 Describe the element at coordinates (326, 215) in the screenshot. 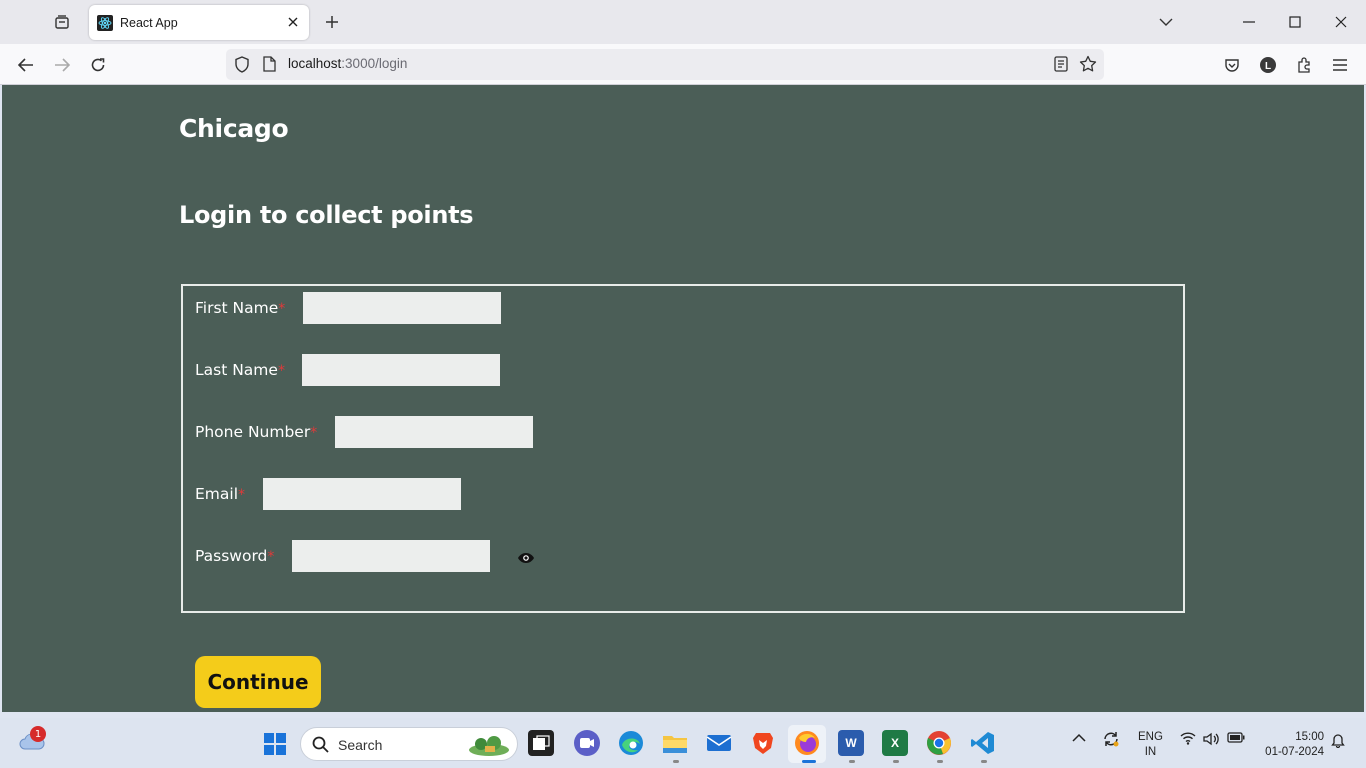

I see `page-subtitle: Login to collect points` at that location.